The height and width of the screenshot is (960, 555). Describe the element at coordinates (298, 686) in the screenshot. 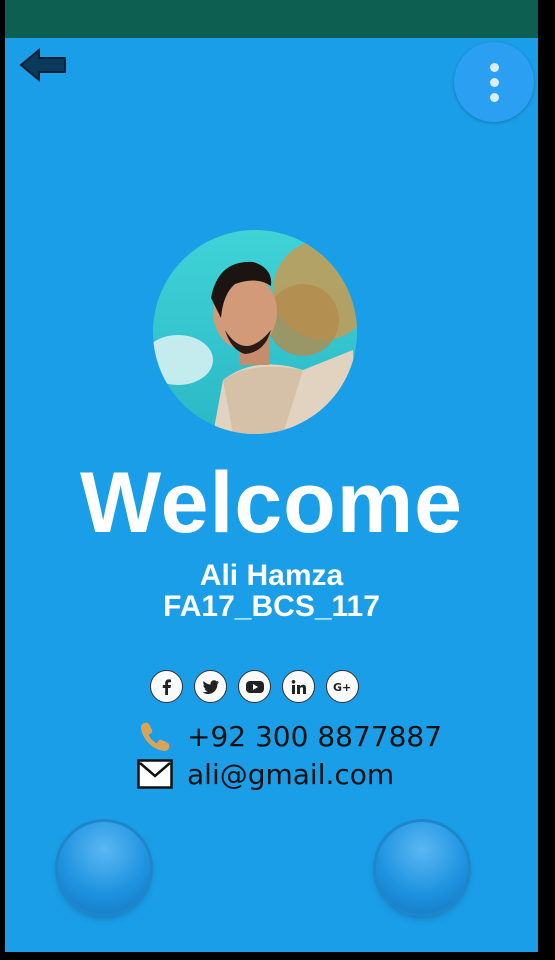

I see `linkedin-icon` at that location.